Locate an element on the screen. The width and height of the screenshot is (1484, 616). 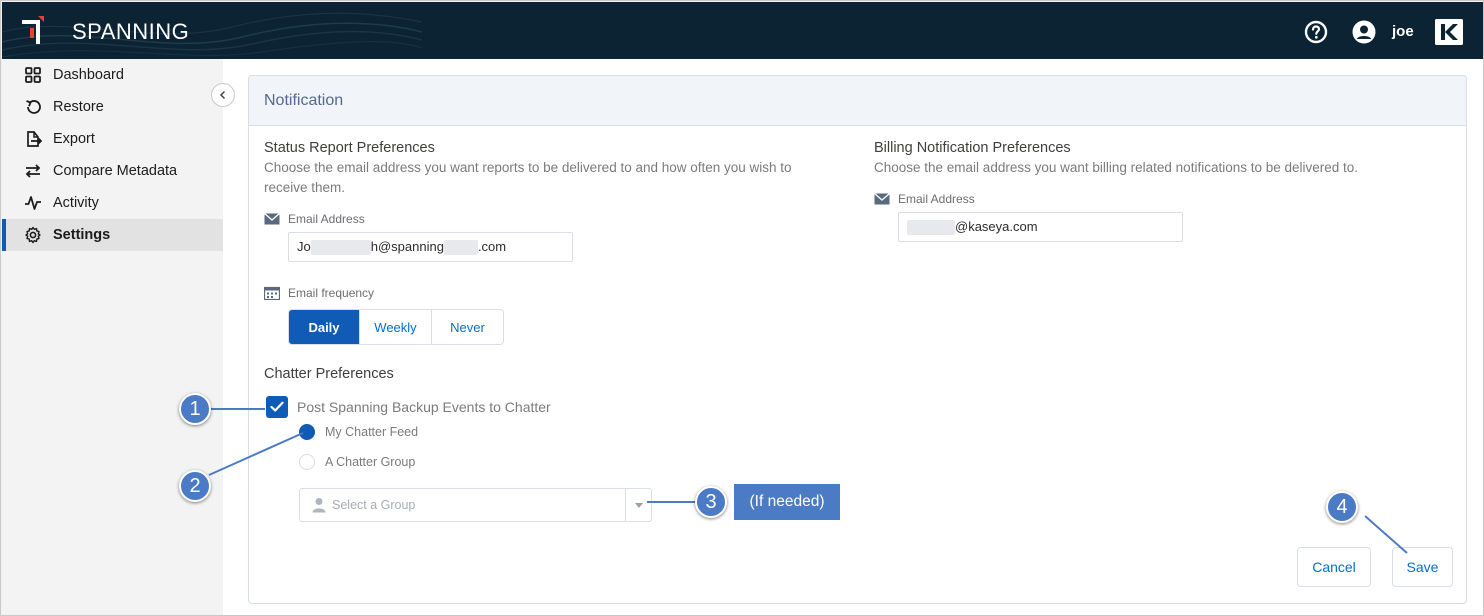
checkmark-icon is located at coordinates (277, 406).